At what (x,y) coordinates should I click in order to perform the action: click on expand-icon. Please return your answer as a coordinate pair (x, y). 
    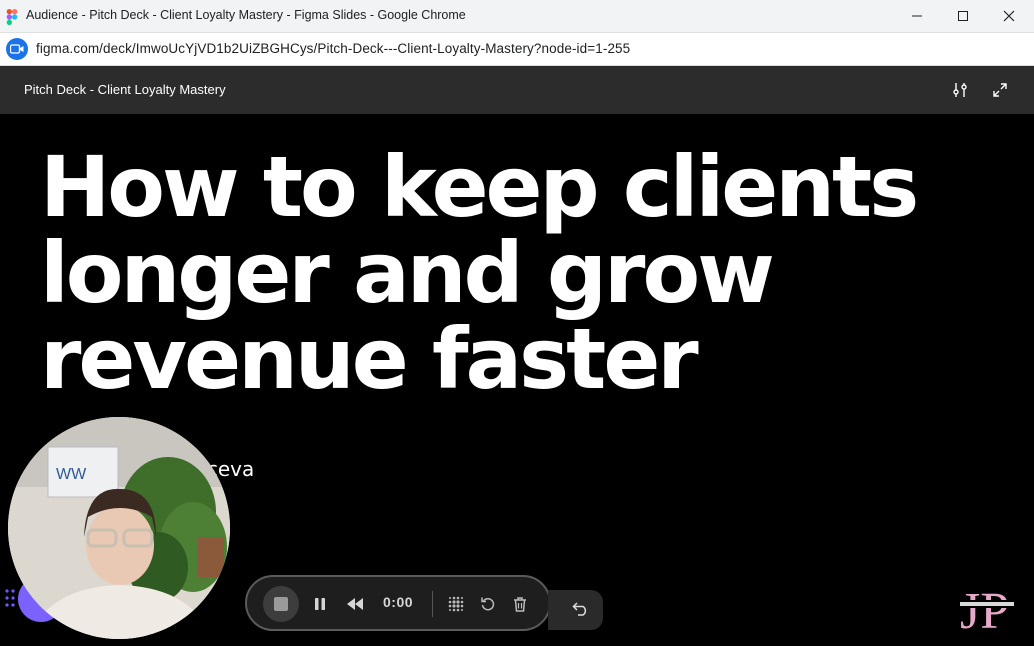
    Looking at the image, I should click on (1000, 90).